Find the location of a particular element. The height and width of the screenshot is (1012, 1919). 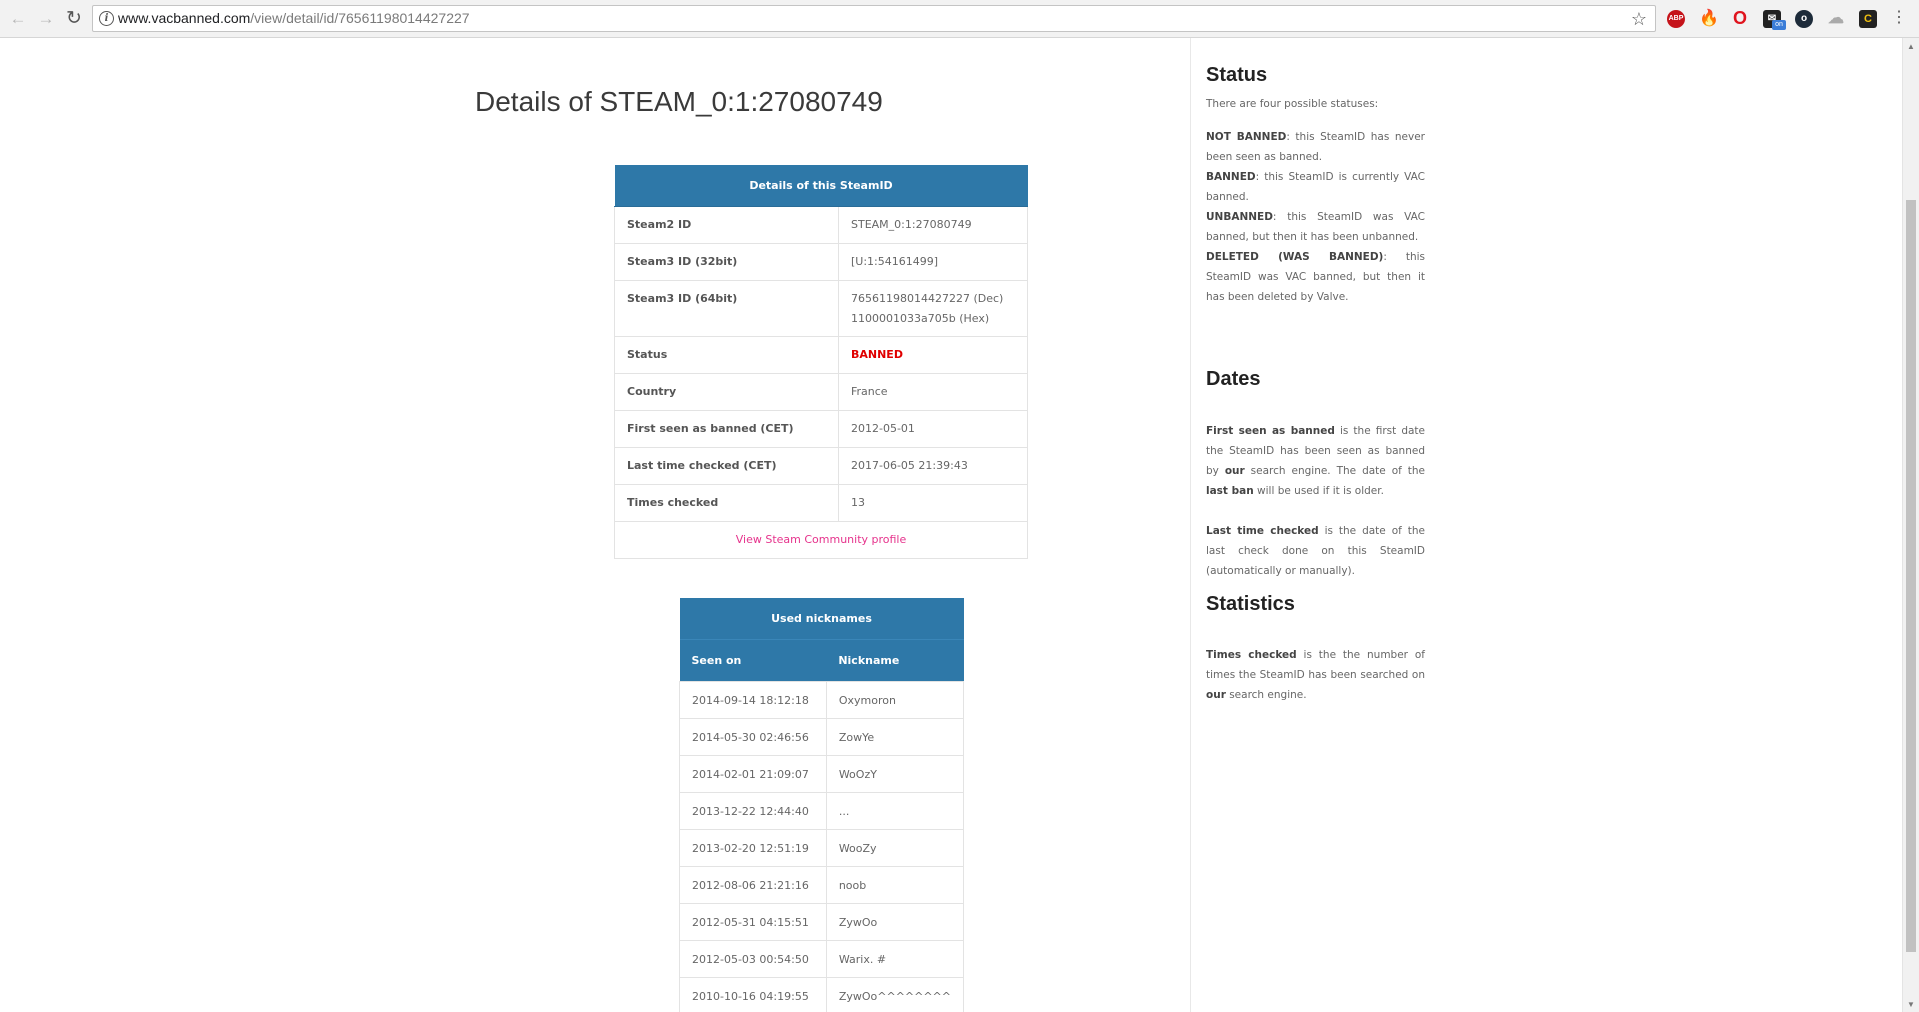

table-row: 2014-02-01 21:09:07 WoOzY is located at coordinates (822, 774).